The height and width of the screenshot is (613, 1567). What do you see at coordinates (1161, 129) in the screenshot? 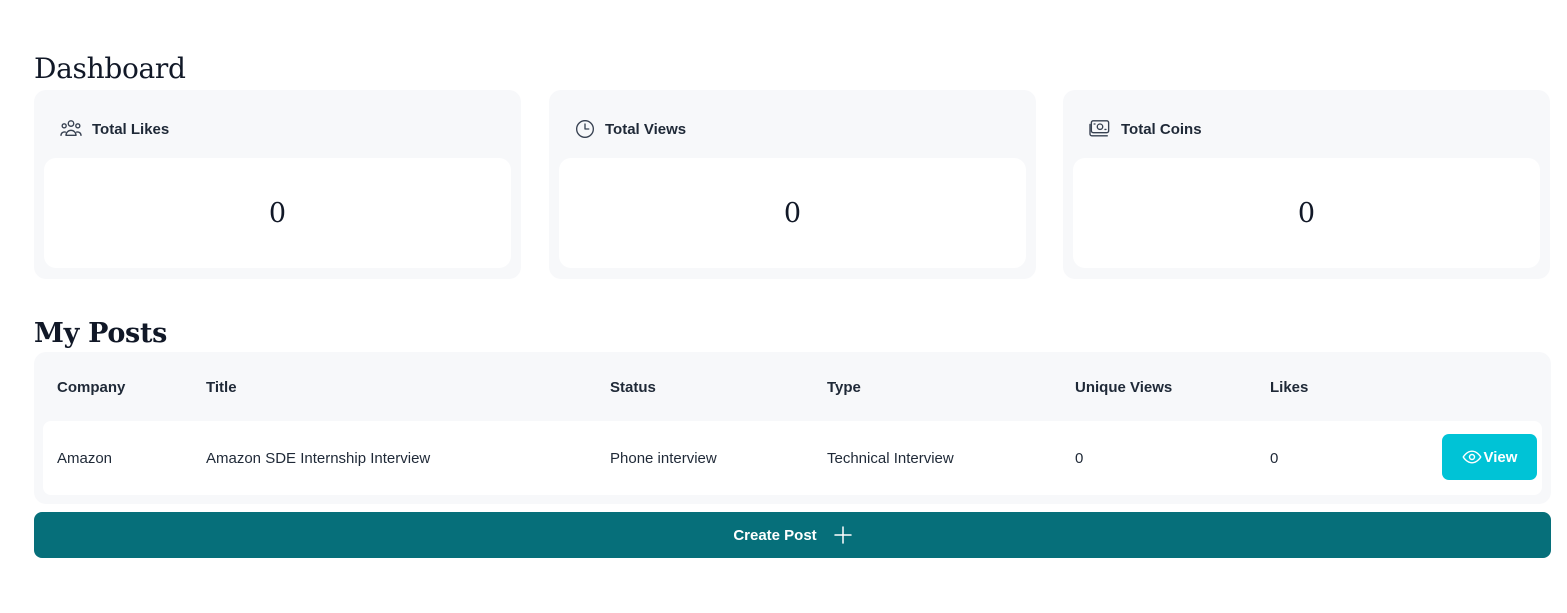
I see `stat-label: Total Coins` at bounding box center [1161, 129].